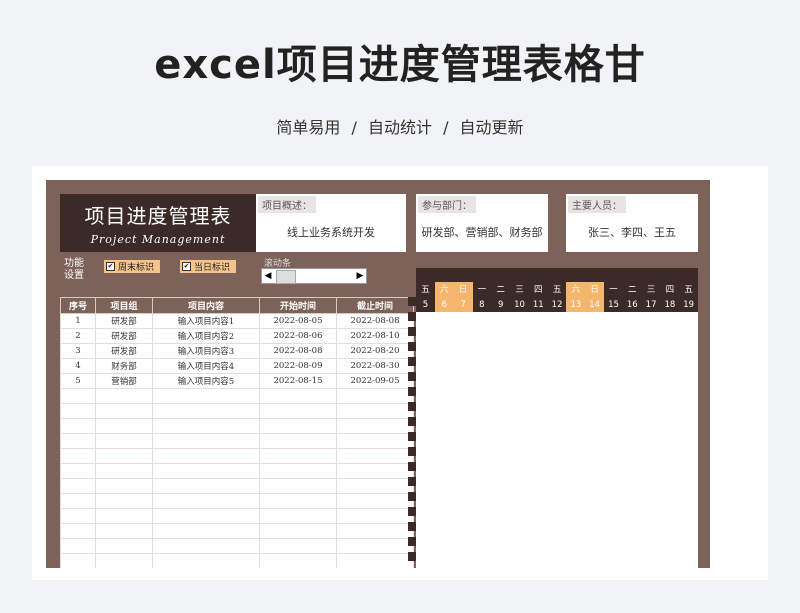 This screenshot has width=800, height=613. What do you see at coordinates (298, 366) in the screenshot?
I see `table-cell: 2022-08-09` at bounding box center [298, 366].